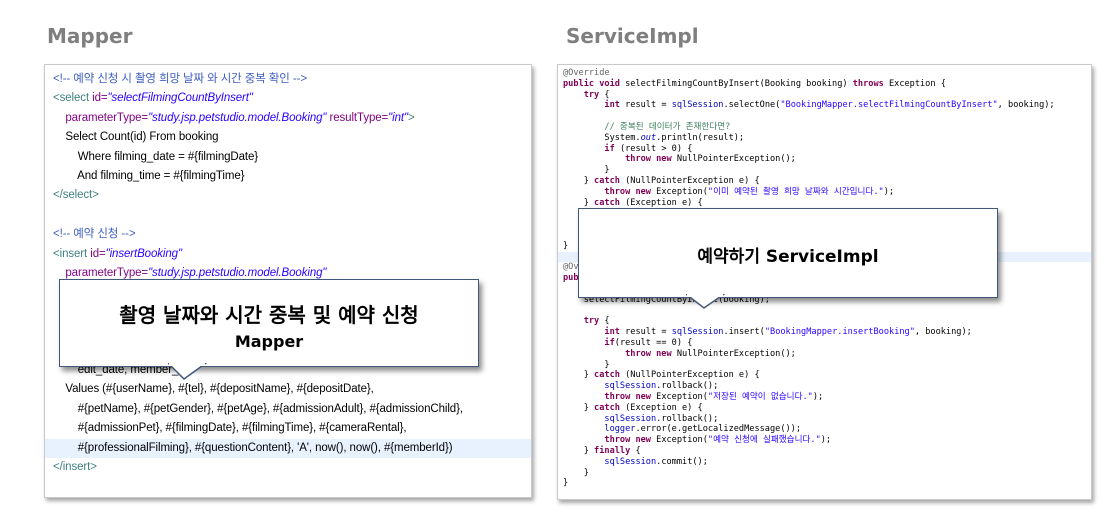 This screenshot has width=1116, height=528. Describe the element at coordinates (682, 461) in the screenshot. I see `service-code-token: .commit();` at that location.